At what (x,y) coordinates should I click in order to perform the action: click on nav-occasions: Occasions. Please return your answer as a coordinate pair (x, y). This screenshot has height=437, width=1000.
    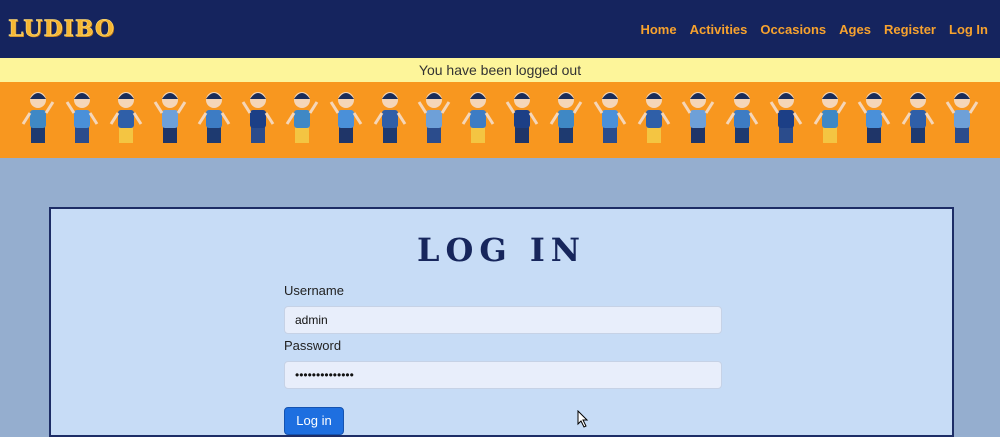
    Looking at the image, I should click on (793, 29).